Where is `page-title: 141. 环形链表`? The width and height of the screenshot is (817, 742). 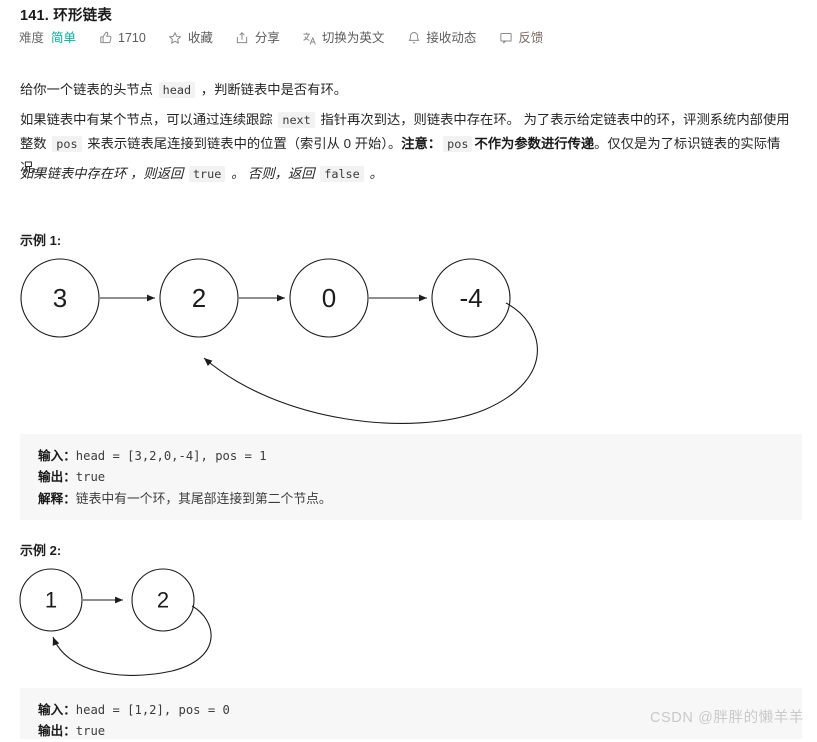 page-title: 141. 环形链表 is located at coordinates (66, 16).